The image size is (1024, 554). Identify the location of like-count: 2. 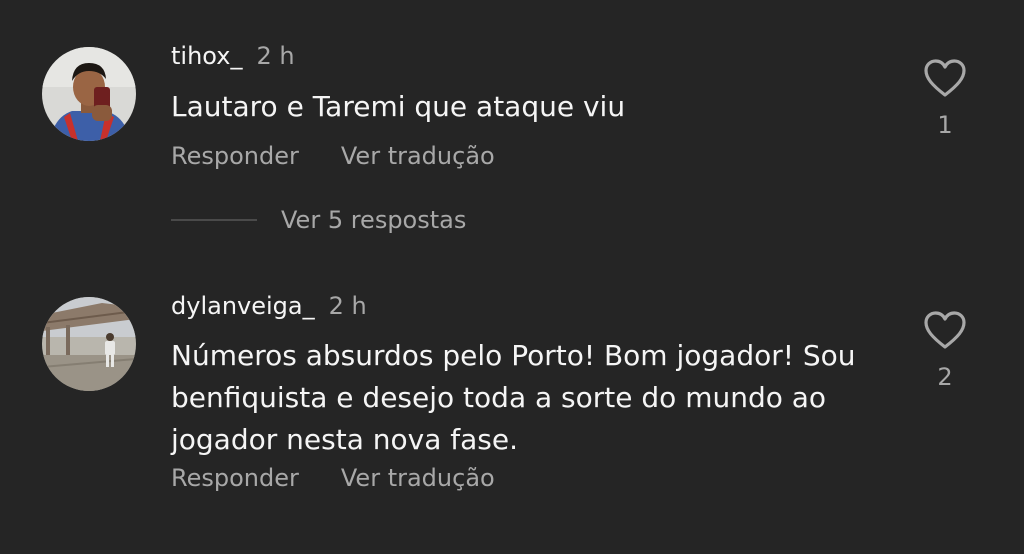
(945, 377).